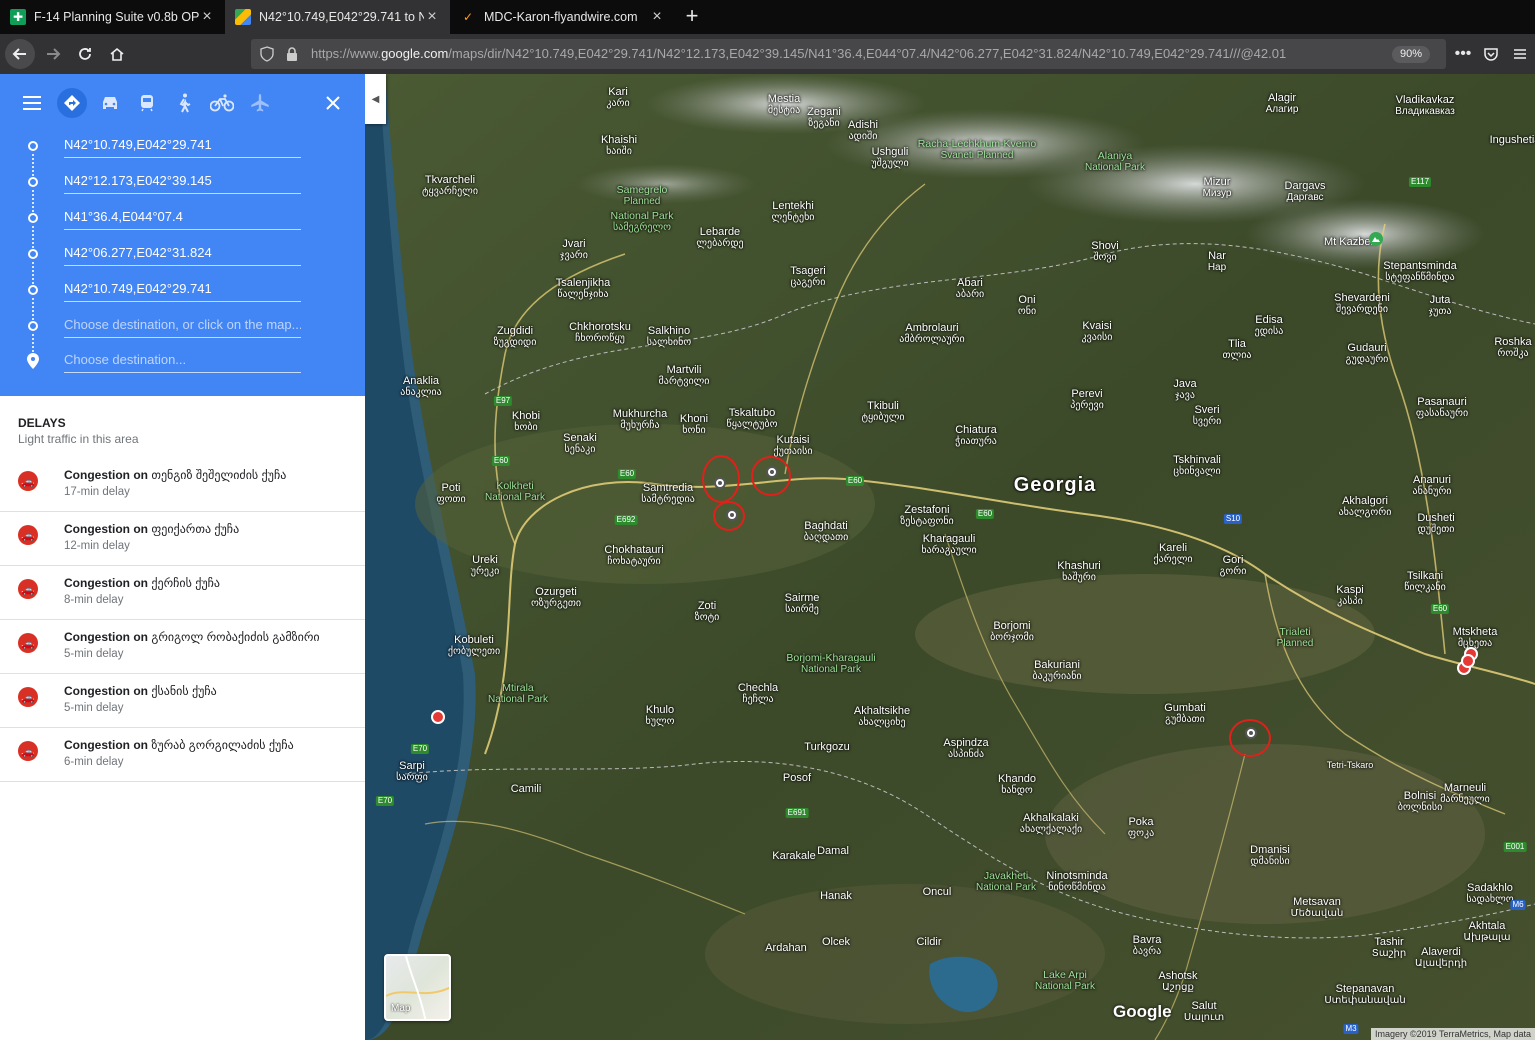  I want to click on place-label: Akhalkalaki ახალქალაქი, so click(1051, 824).